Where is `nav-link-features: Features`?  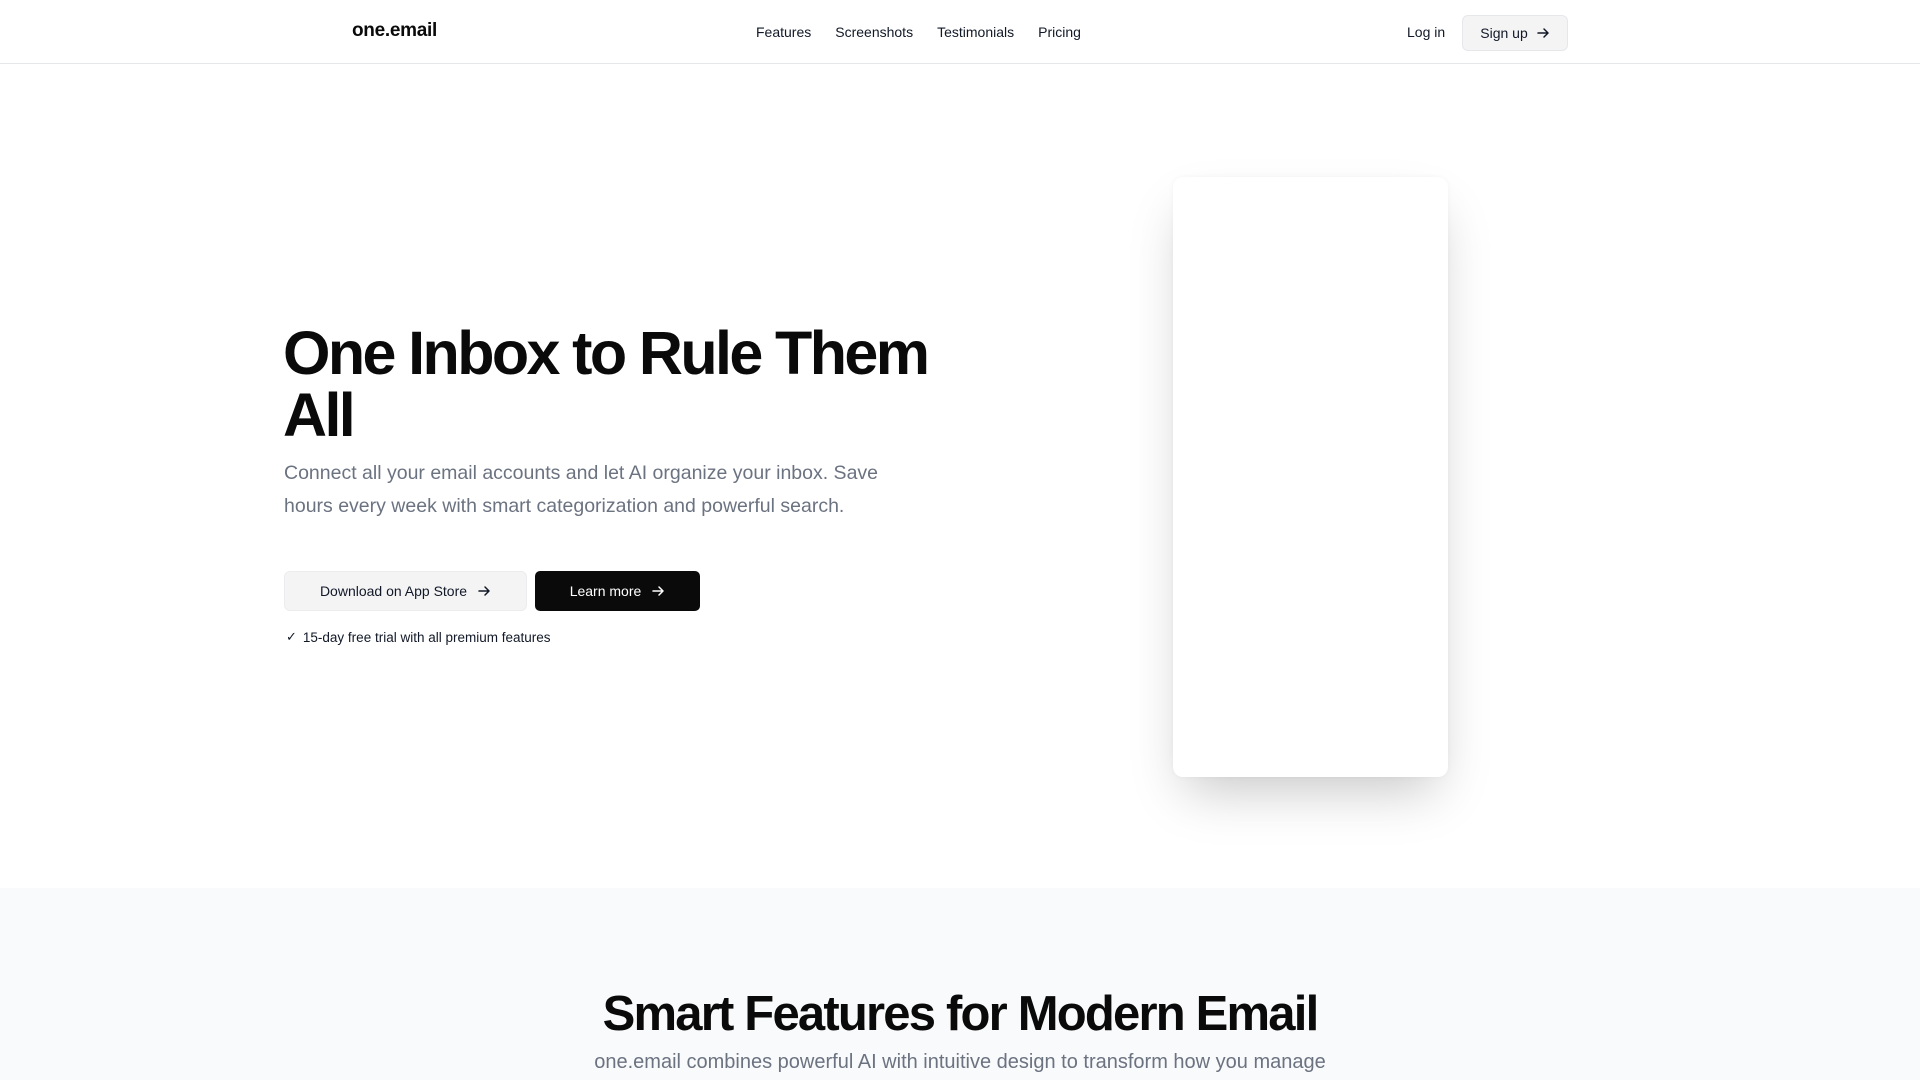 nav-link-features: Features is located at coordinates (783, 32).